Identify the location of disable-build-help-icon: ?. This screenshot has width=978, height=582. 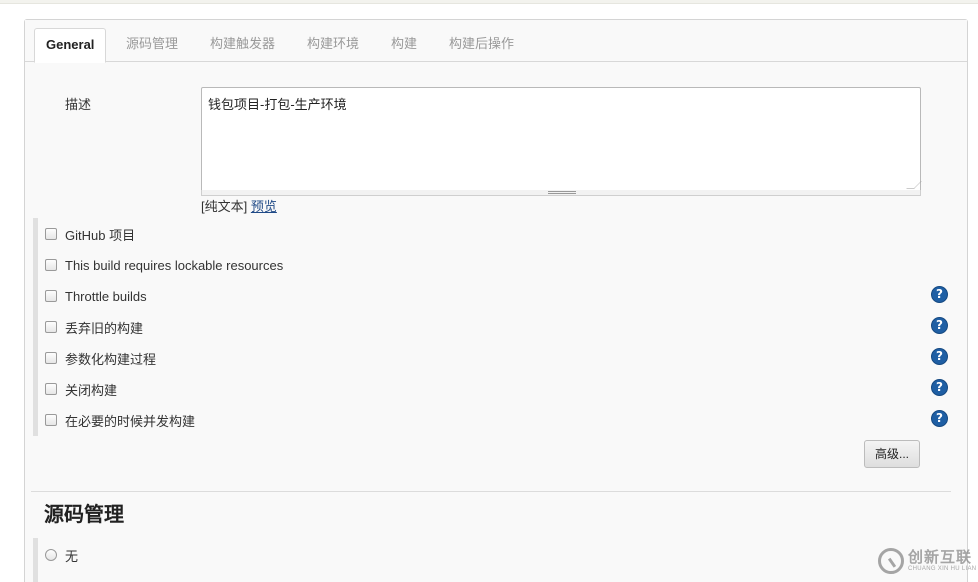
(939, 387).